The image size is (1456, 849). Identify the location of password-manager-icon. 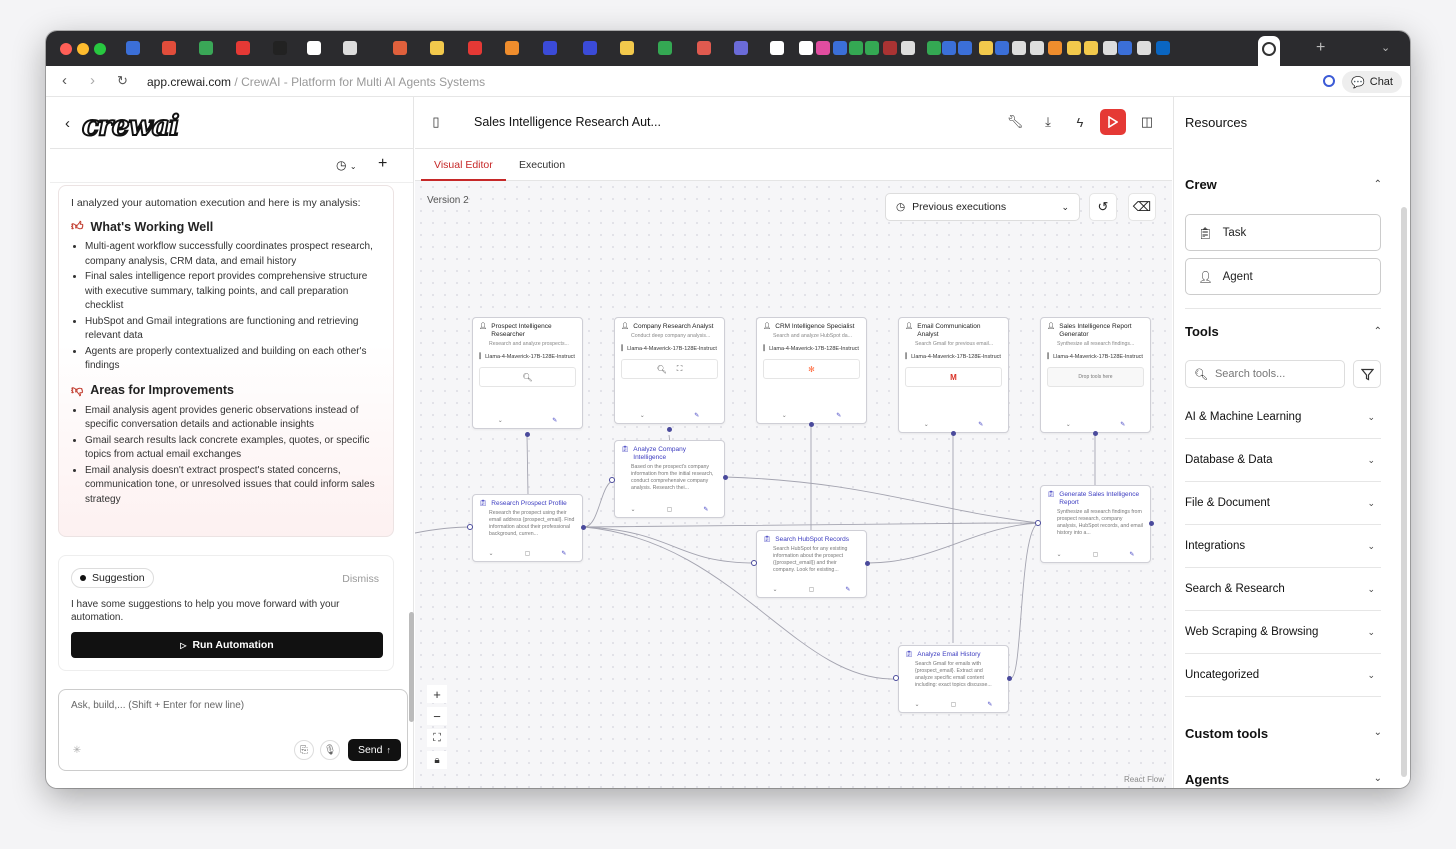
(1329, 81).